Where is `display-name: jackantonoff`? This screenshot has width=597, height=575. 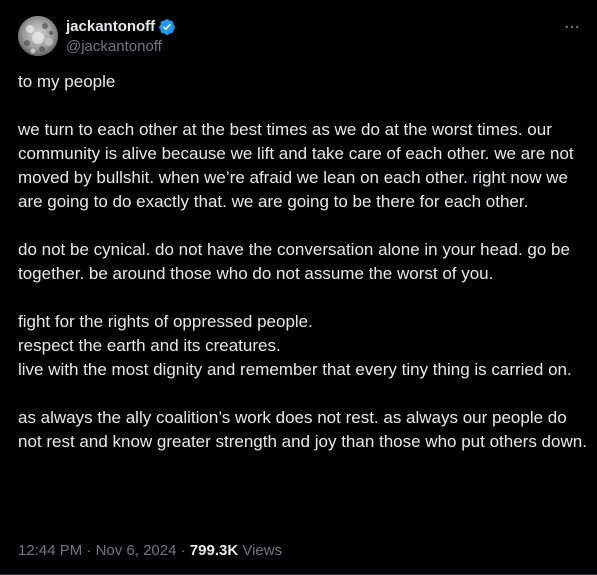 display-name: jackantonoff is located at coordinates (110, 27).